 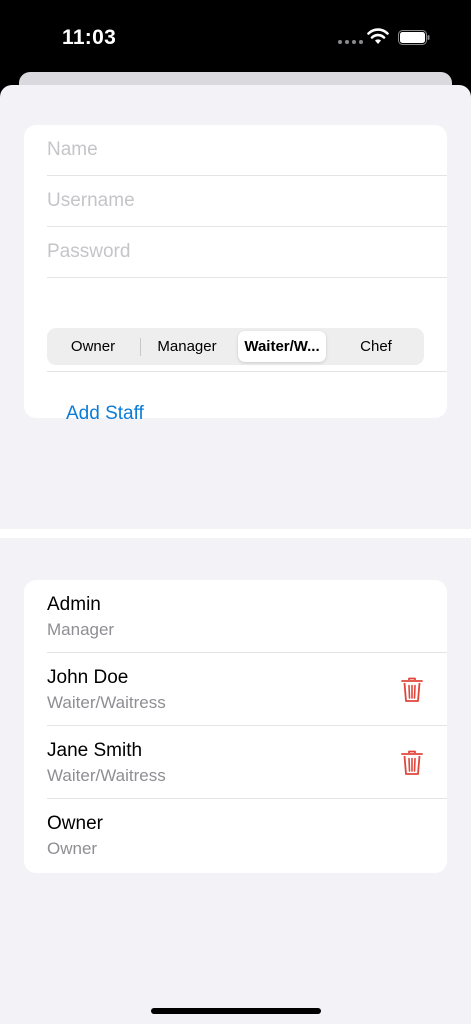 I want to click on segment-chef: Chef, so click(x=376, y=346).